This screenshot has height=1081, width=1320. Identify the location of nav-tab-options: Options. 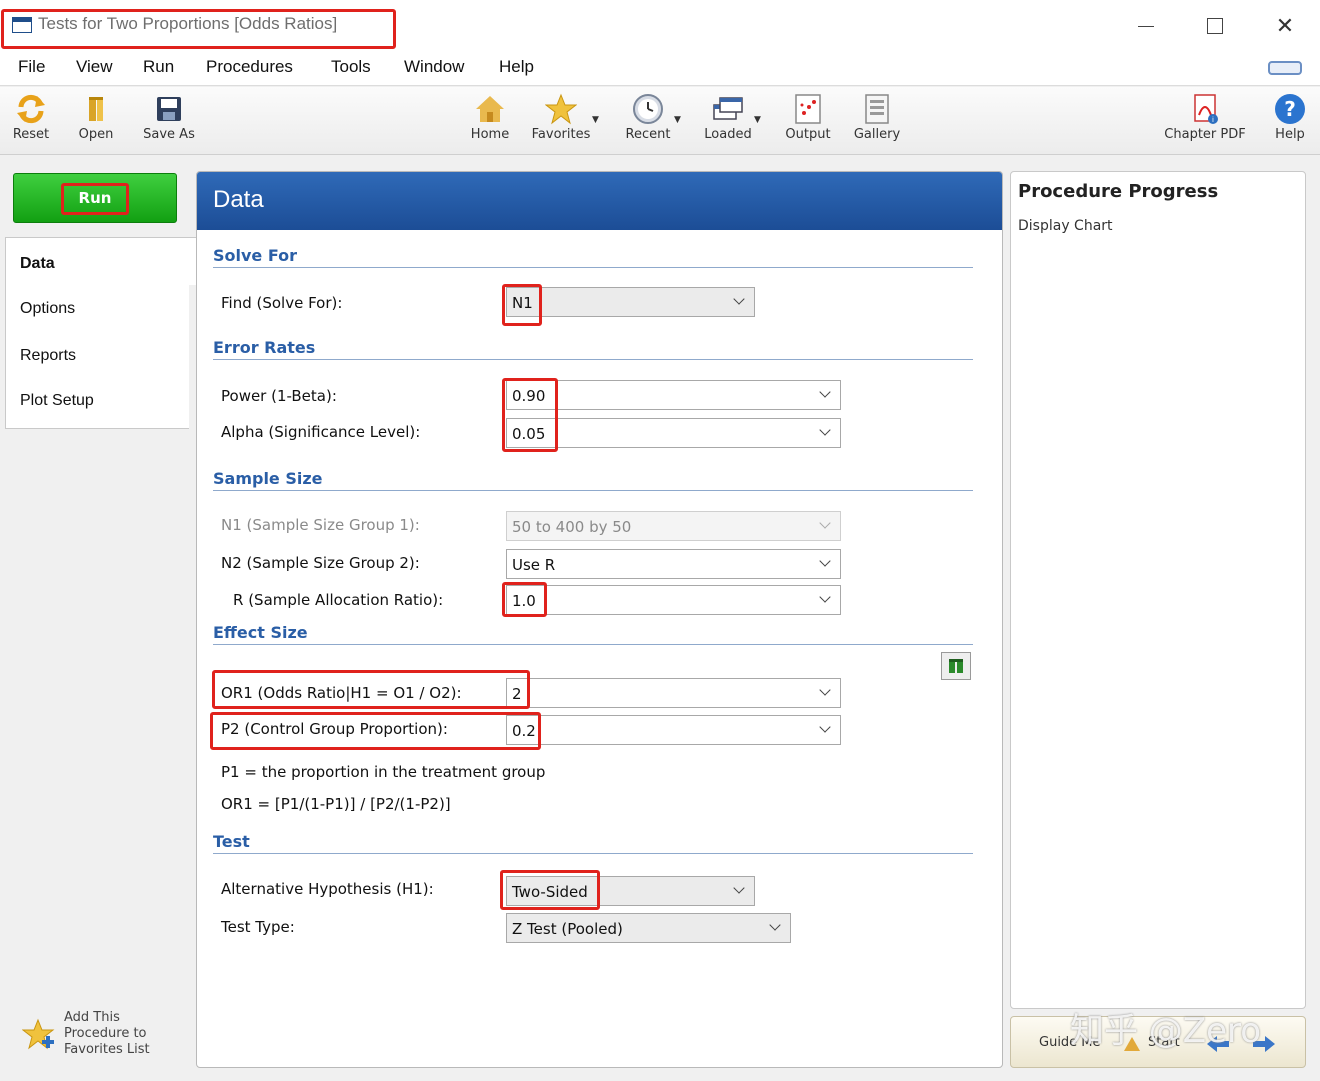
(47, 309).